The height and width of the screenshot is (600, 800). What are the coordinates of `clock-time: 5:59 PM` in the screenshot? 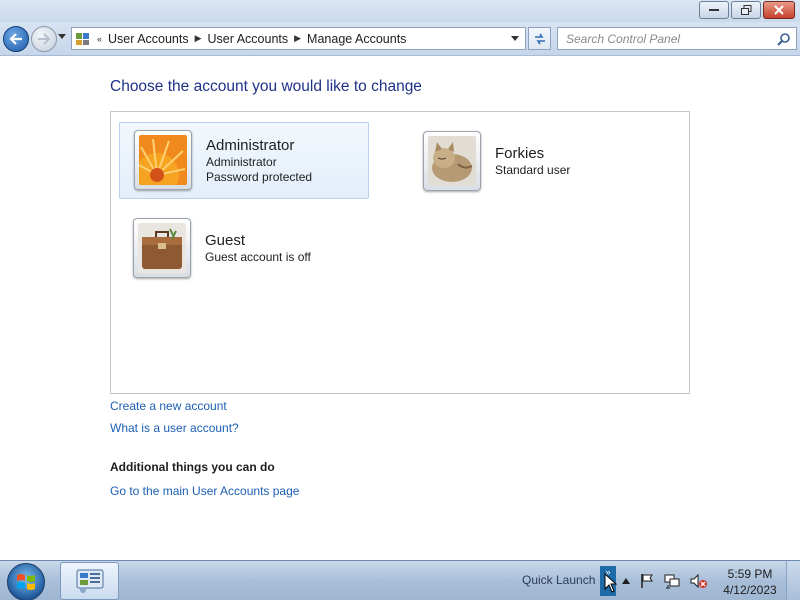 It's located at (750, 574).